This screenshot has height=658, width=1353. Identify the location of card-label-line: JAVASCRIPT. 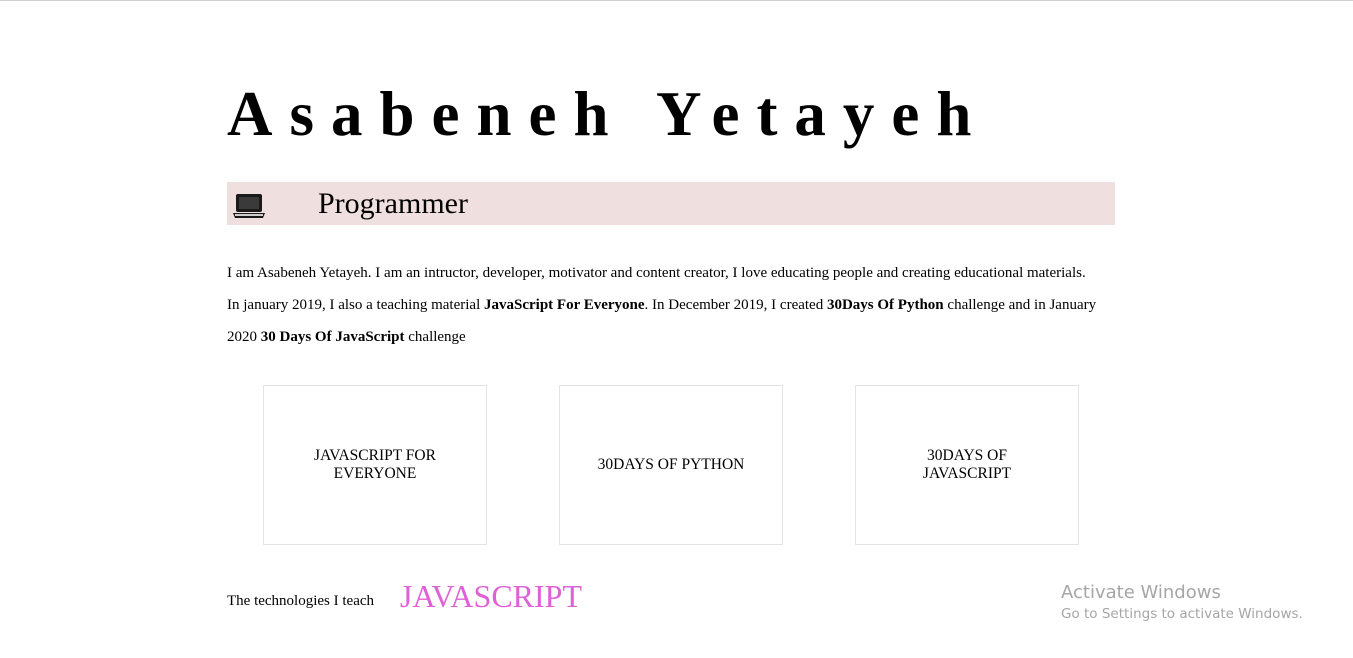
(967, 473).